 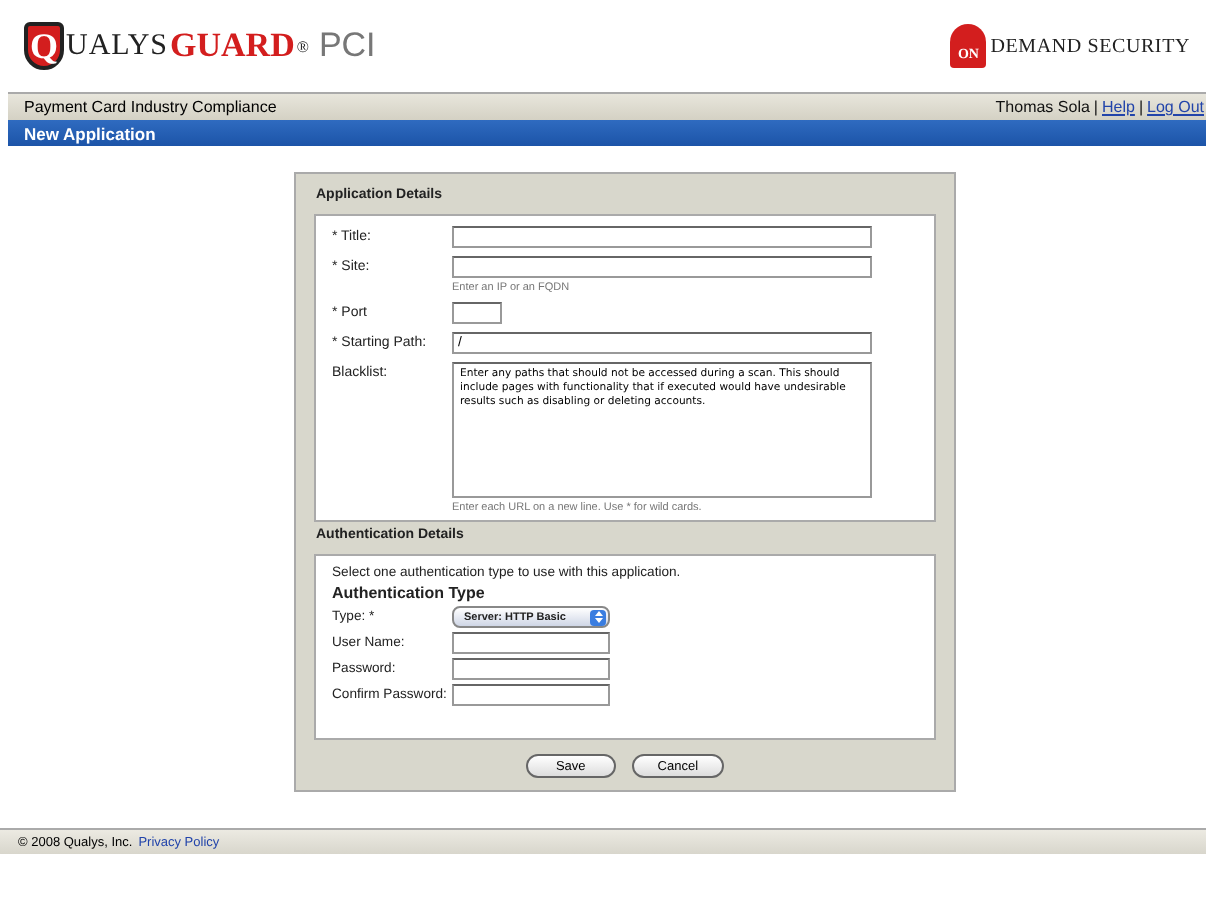 I want to click on nav-link: Log Out, so click(x=1175, y=107).